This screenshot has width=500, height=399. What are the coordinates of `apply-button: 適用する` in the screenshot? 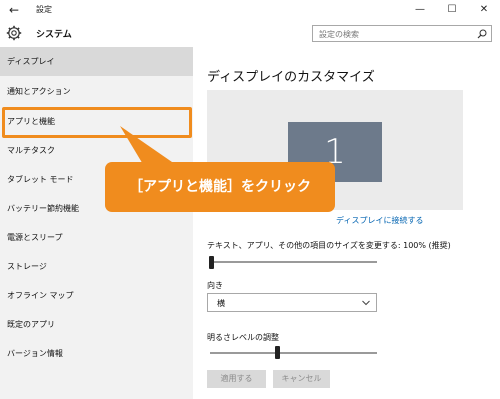 It's located at (236, 379).